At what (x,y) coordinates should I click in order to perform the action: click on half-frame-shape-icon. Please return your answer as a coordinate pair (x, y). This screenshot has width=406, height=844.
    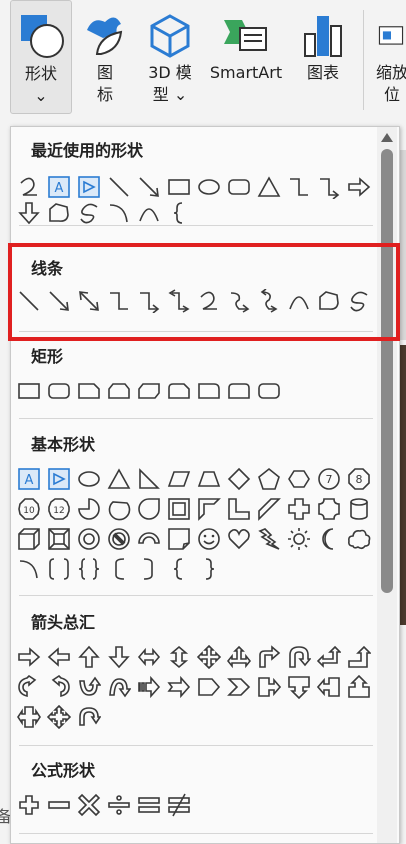
    Looking at the image, I should click on (209, 509).